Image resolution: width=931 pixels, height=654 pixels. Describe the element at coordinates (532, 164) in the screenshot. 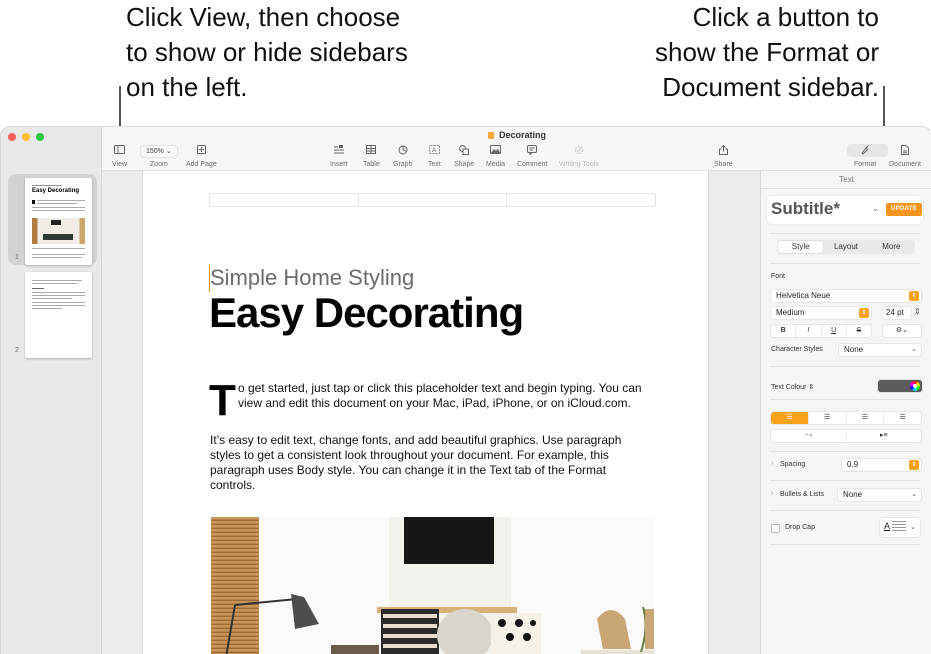

I see `comment-label: Comment` at that location.